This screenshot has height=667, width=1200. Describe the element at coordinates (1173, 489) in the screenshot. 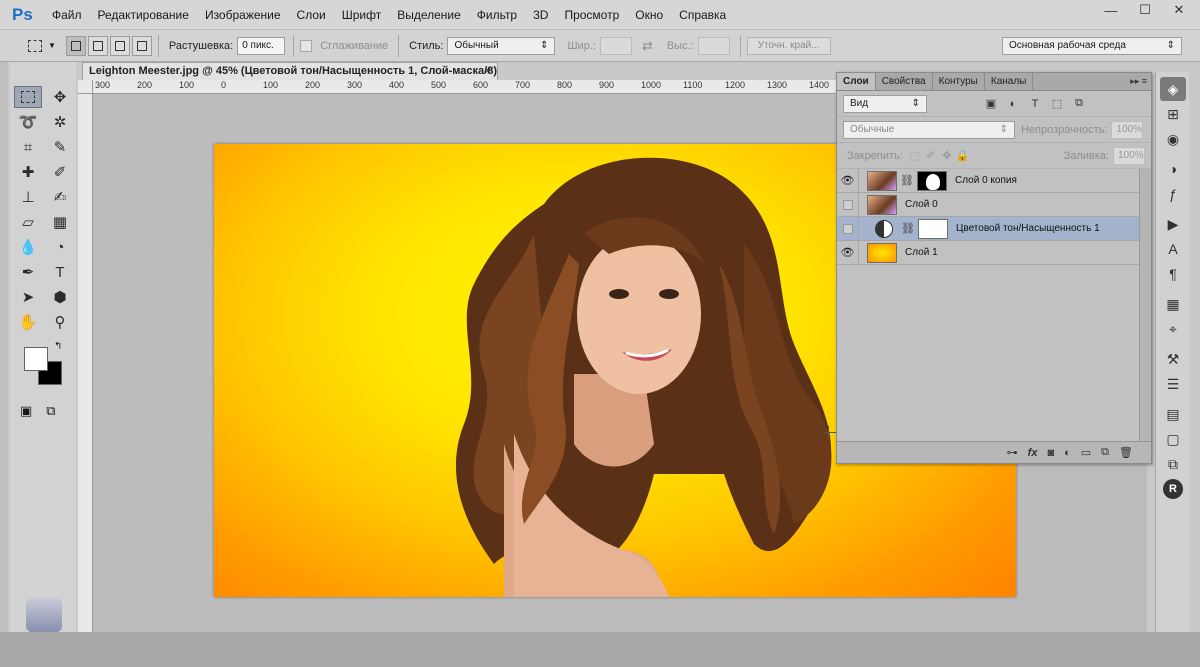

I see `plugin-logo: R` at that location.